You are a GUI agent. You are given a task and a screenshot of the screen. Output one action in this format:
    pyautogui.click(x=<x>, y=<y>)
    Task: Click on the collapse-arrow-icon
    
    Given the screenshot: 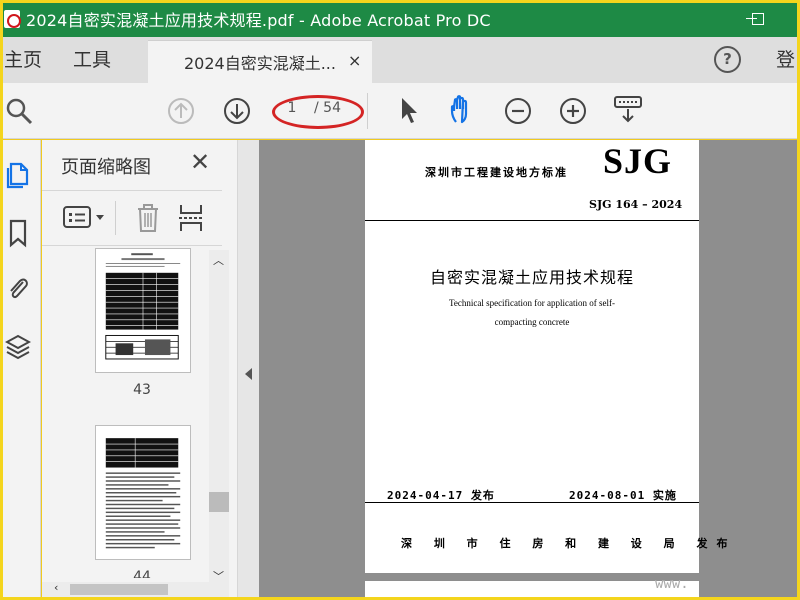 What is the action you would take?
    pyautogui.click(x=248, y=374)
    